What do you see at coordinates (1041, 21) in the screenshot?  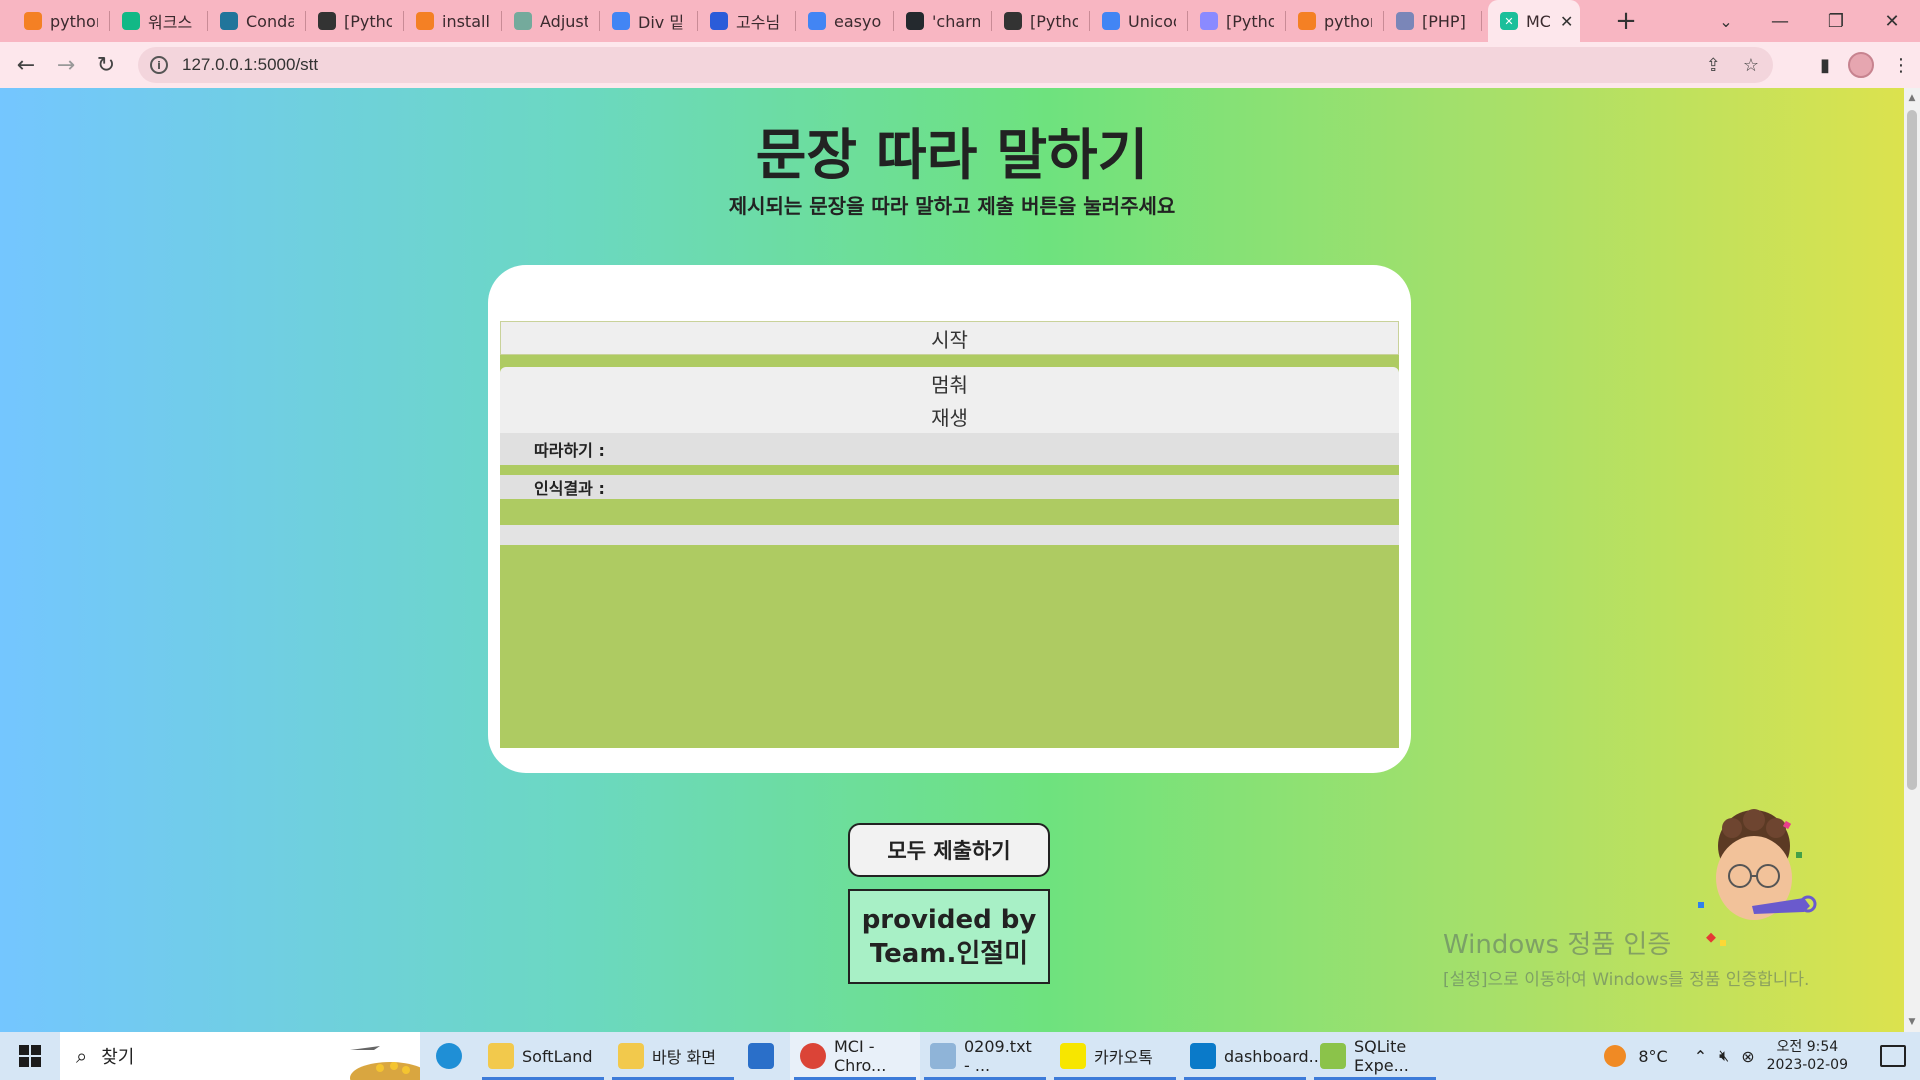 I see `tab-10: [Pytho` at bounding box center [1041, 21].